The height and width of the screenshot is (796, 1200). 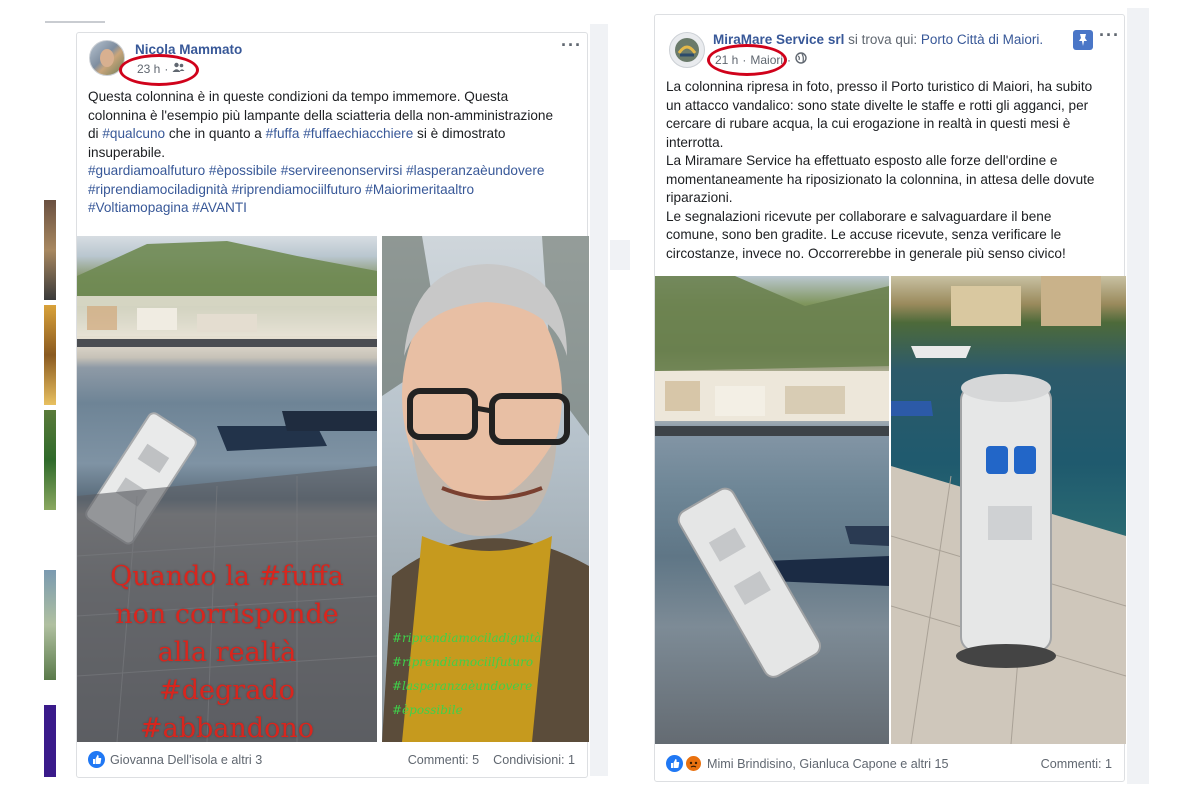 I want to click on comments-count: Commenti: 5, so click(x=443, y=760).